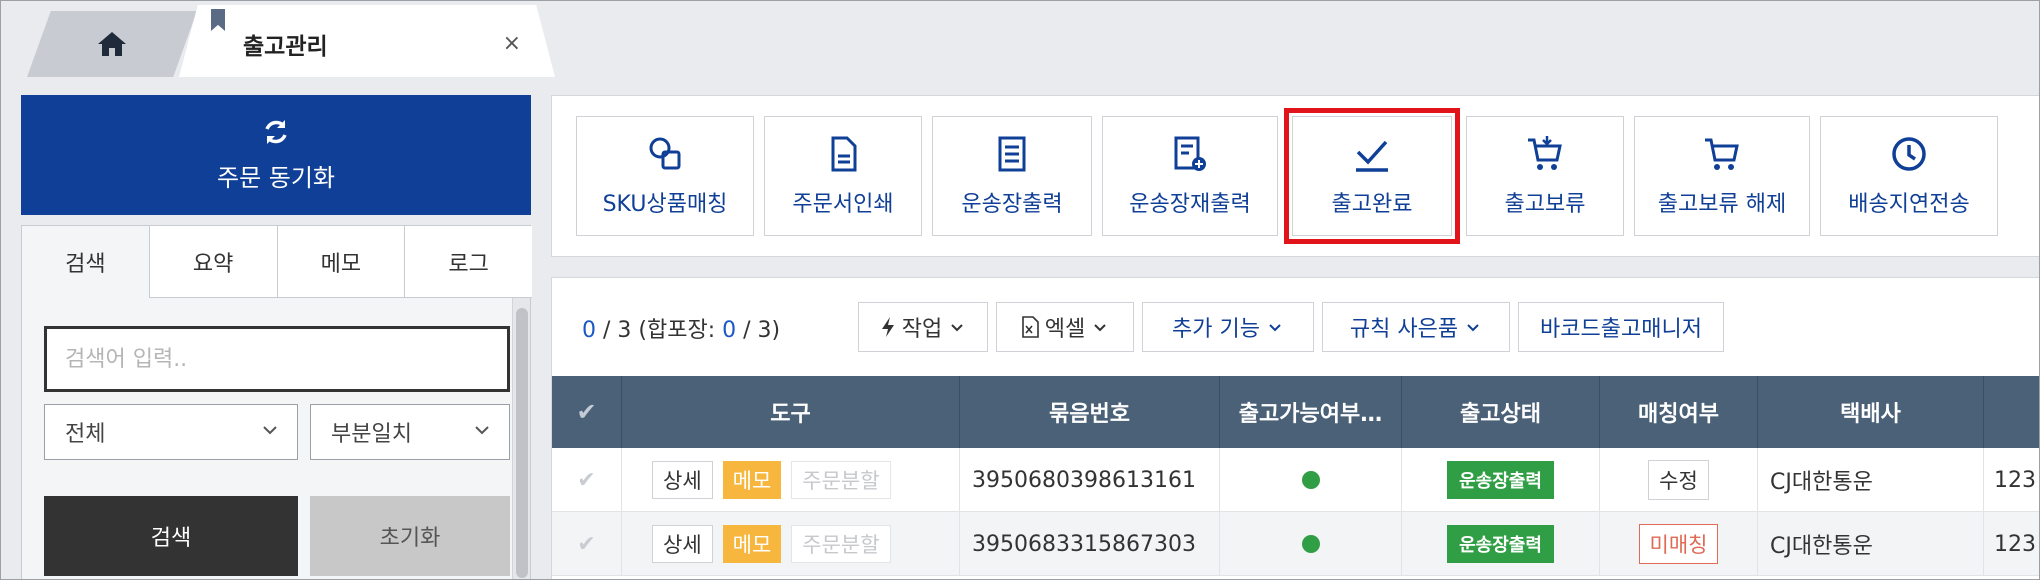  I want to click on extra-features-button: 추가 기능, so click(1228, 327).